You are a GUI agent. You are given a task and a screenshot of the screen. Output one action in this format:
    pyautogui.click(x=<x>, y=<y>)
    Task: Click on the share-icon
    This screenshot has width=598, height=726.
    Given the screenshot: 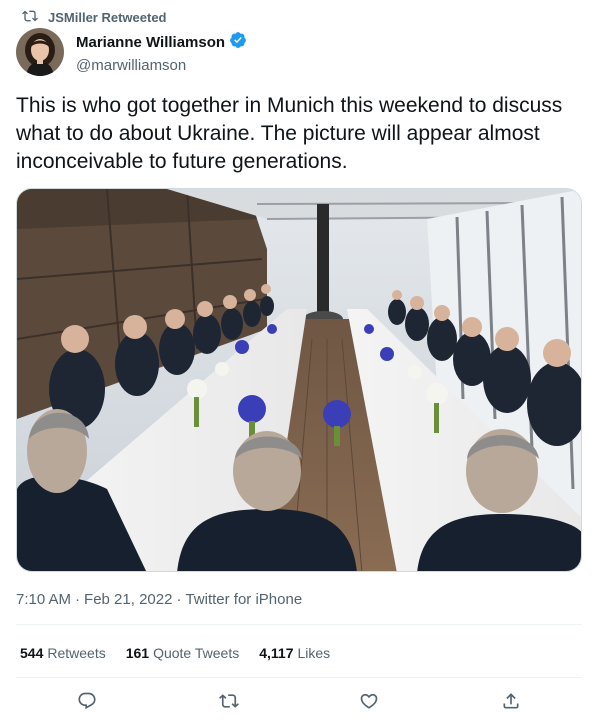 What is the action you would take?
    pyautogui.click(x=511, y=703)
    